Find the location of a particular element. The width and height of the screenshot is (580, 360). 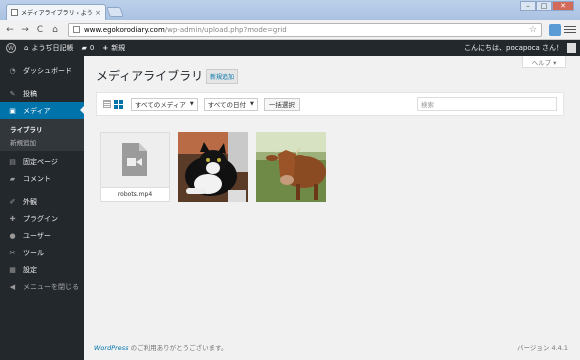

sidebar-item-plugins: ✚ プラグイン is located at coordinates (42, 218).